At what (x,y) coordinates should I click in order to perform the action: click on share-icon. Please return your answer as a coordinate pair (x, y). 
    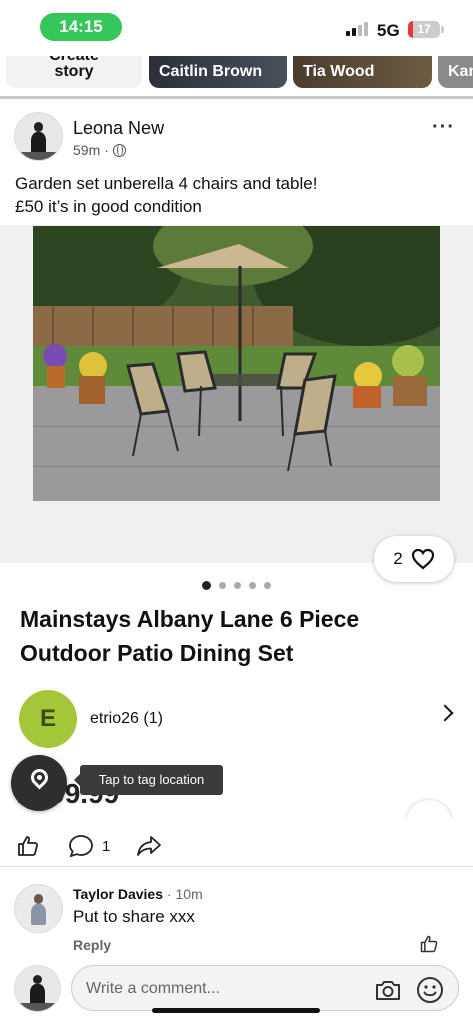
    Looking at the image, I should click on (149, 846).